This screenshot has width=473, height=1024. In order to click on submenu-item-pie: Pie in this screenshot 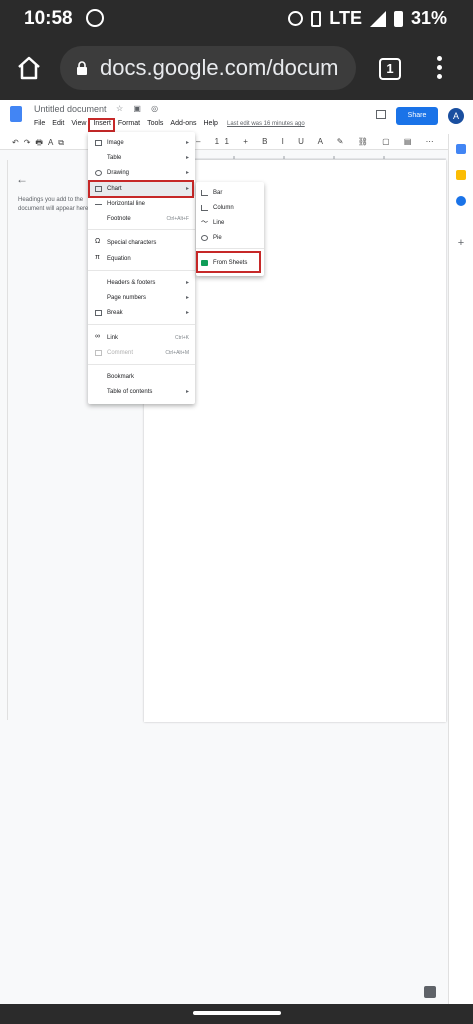, I will do `click(230, 238)`.